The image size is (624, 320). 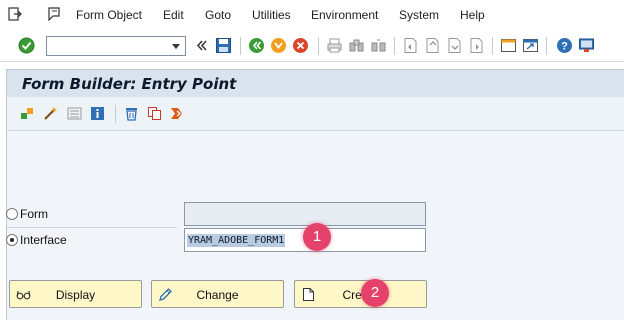 I want to click on chevron-down-icon, so click(x=176, y=46).